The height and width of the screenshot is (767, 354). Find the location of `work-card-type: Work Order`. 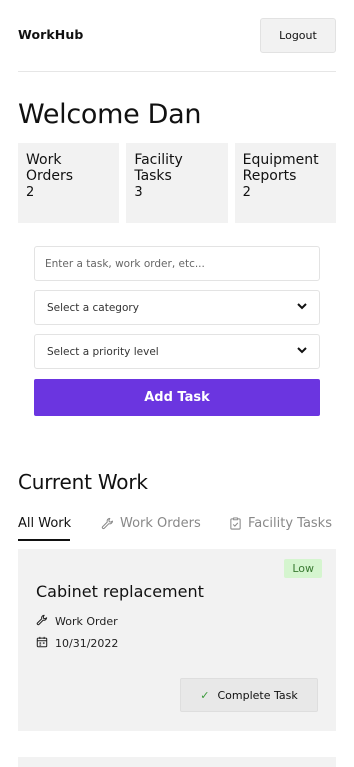

work-card-type: Work Order is located at coordinates (77, 621).